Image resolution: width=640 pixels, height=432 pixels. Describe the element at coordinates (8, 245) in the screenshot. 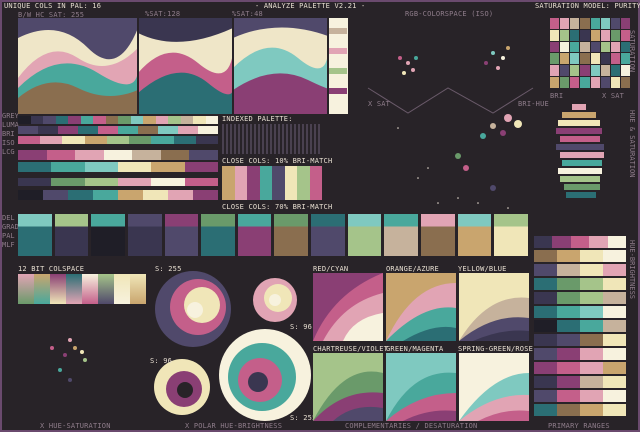

I see `side-label-mlf: MLF` at that location.